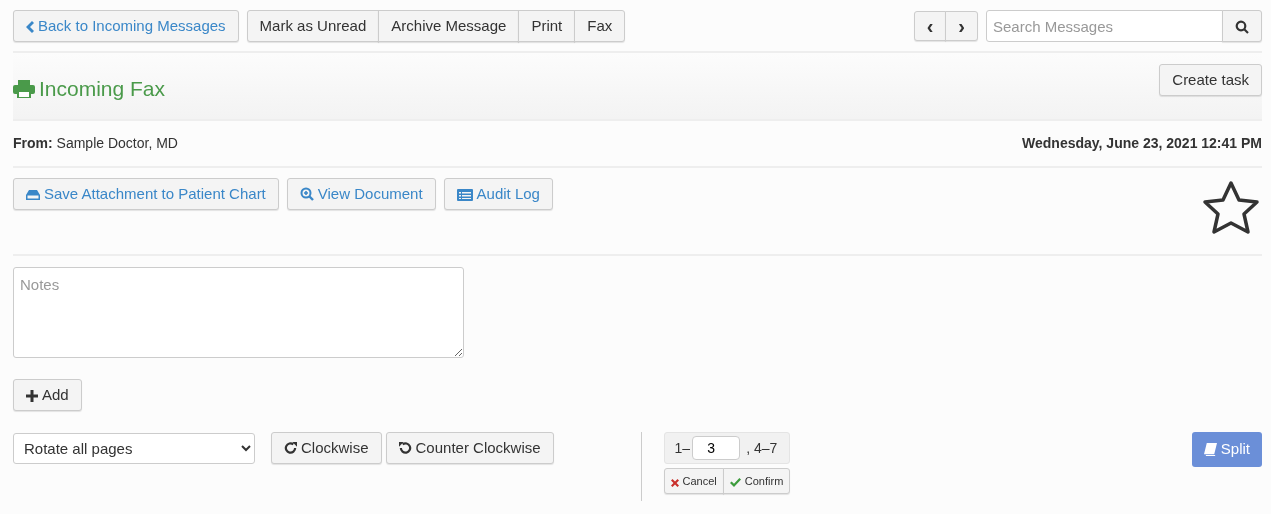 The width and height of the screenshot is (1271, 514). Describe the element at coordinates (693, 481) in the screenshot. I see `cancel-button: Cancel` at that location.